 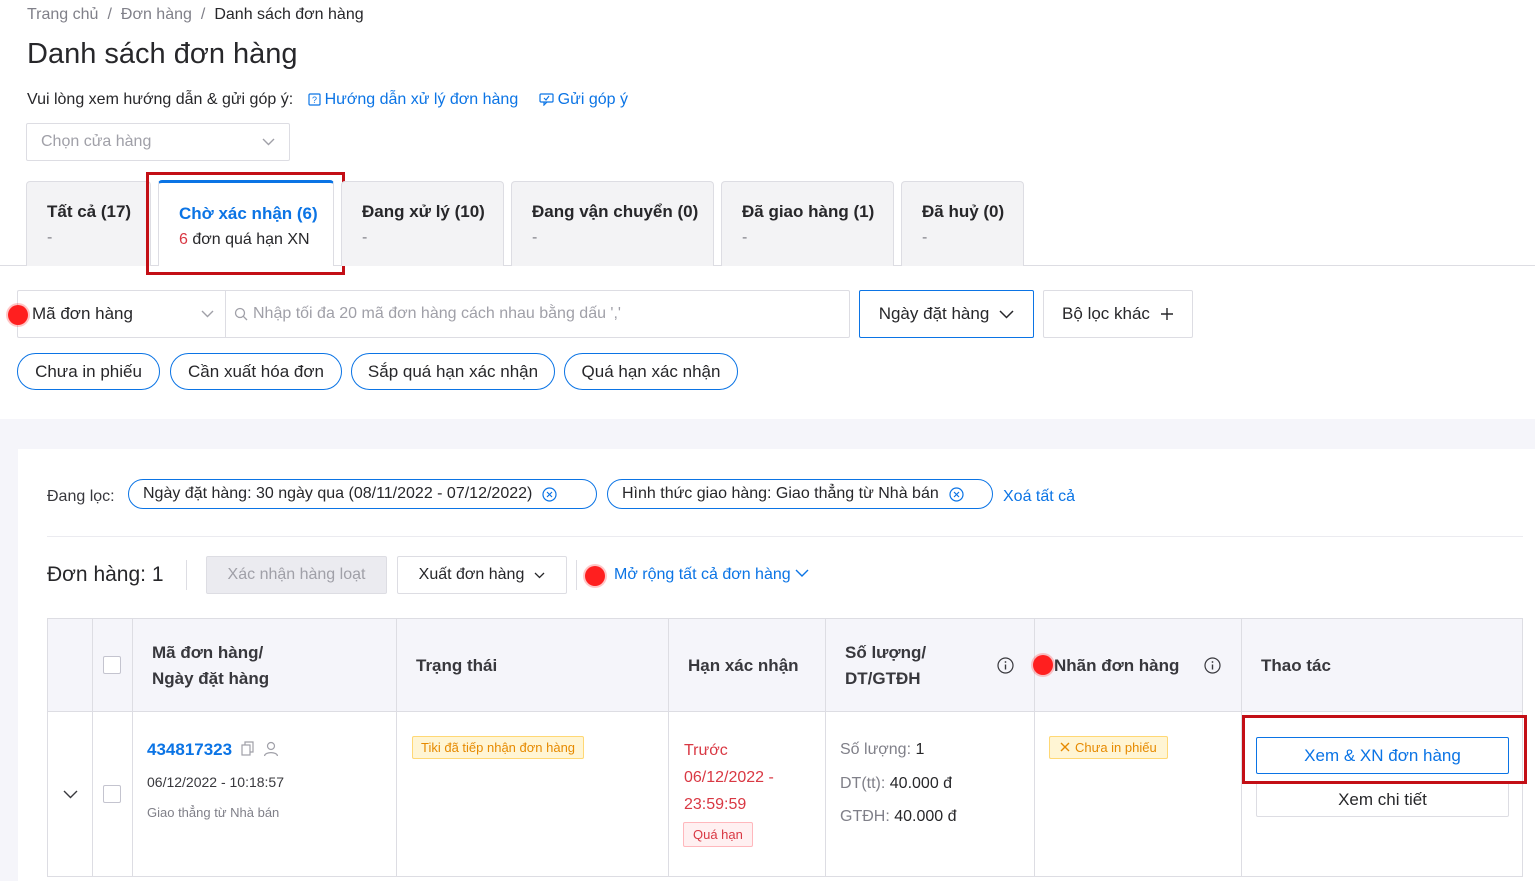 What do you see at coordinates (651, 371) in the screenshot?
I see `quick-filter-overdue: Quá hạn xác nhận` at bounding box center [651, 371].